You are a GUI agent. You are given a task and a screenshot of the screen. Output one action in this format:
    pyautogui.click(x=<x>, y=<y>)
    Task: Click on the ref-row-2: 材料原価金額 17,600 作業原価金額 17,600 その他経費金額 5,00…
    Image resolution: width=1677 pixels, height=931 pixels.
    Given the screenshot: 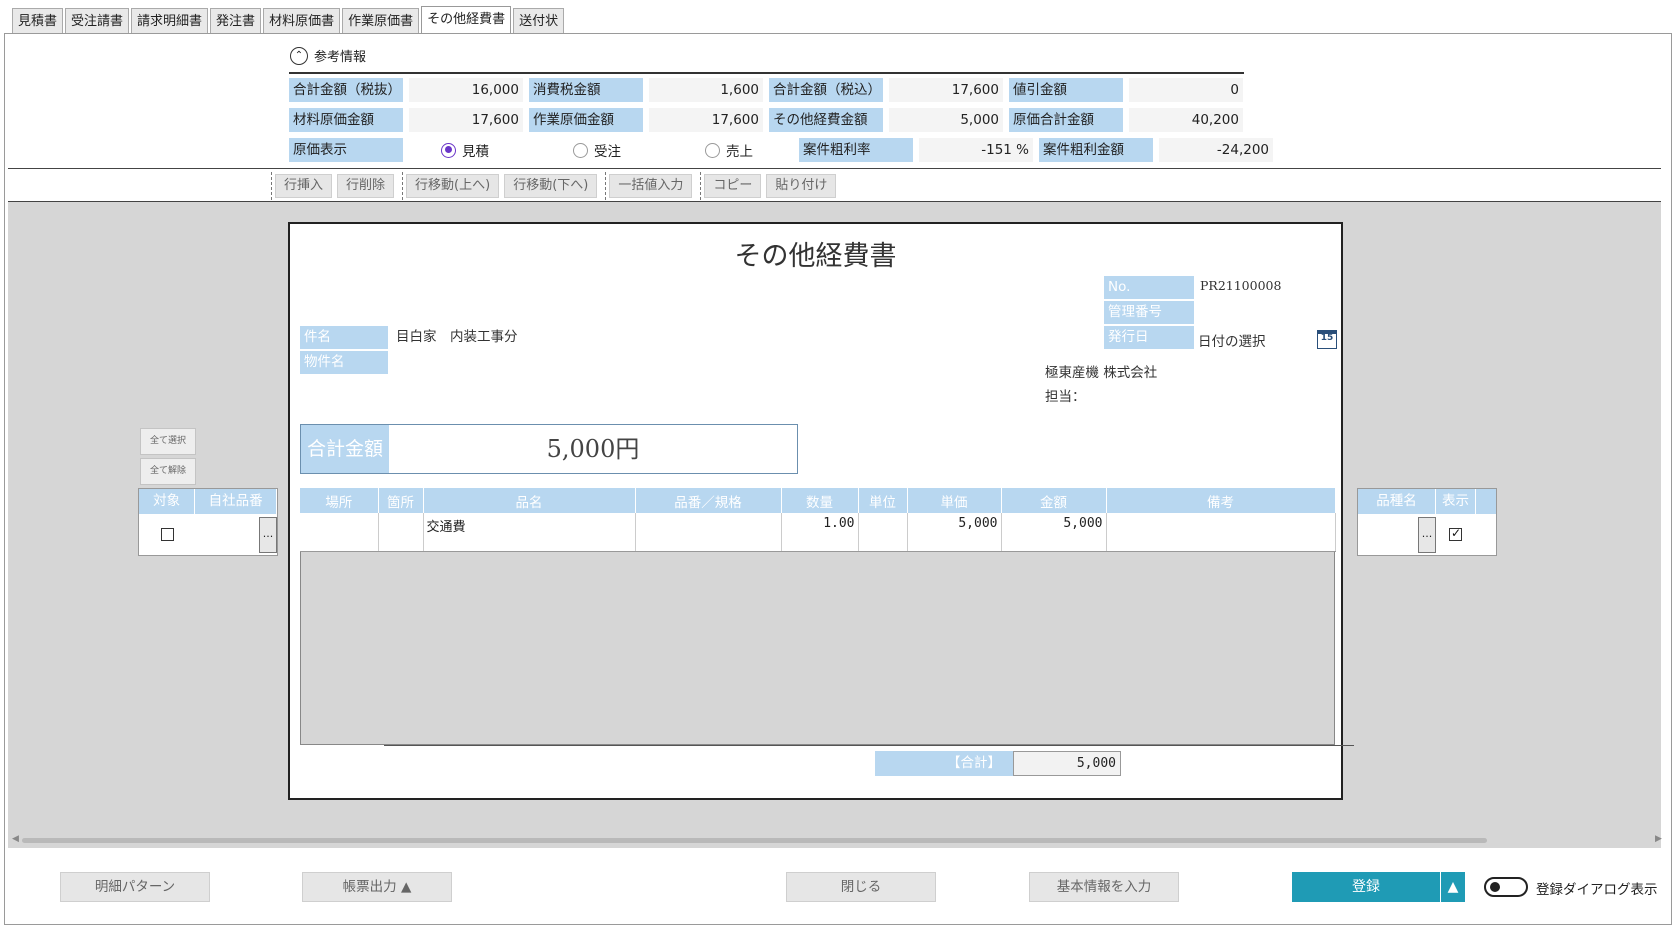 What is the action you would take?
    pyautogui.click(x=784, y=121)
    